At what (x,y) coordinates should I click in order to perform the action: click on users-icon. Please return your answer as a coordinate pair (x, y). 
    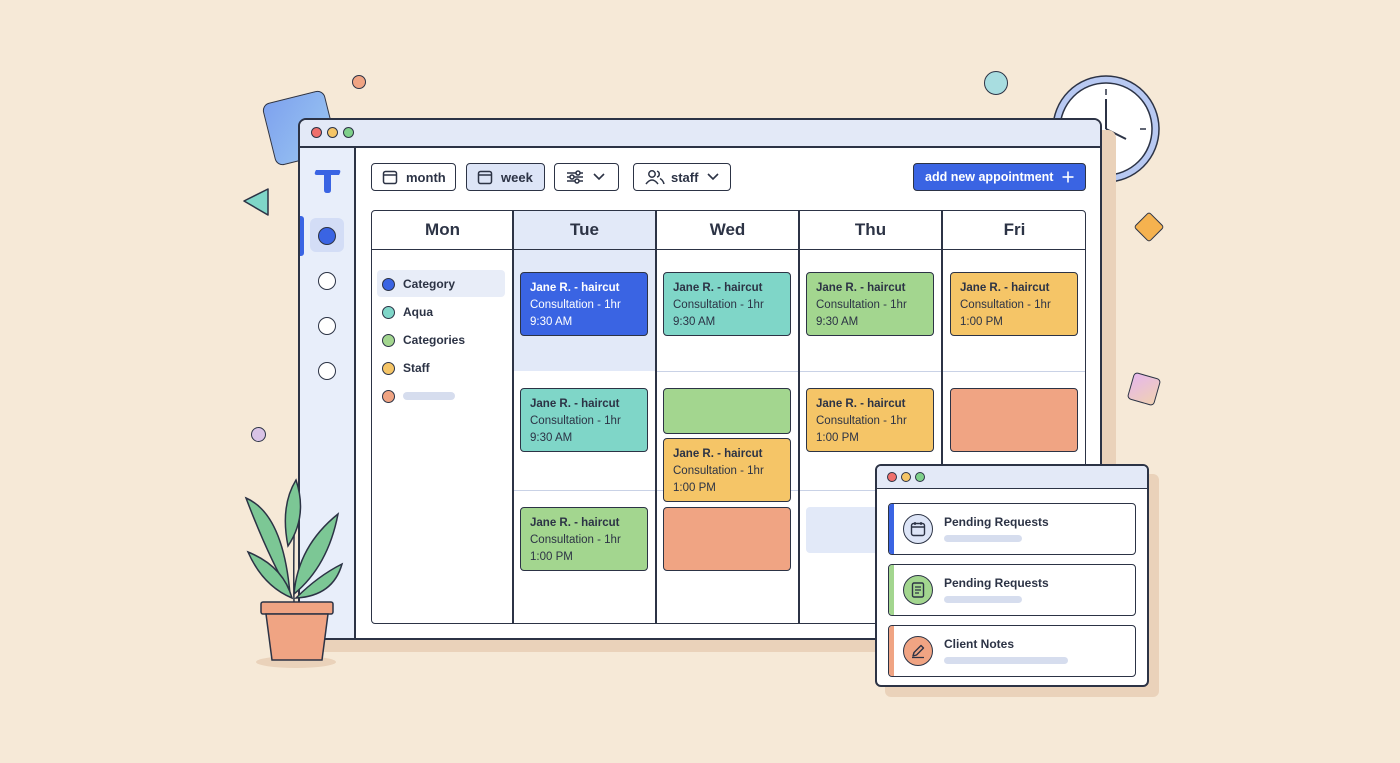
    Looking at the image, I should click on (655, 177).